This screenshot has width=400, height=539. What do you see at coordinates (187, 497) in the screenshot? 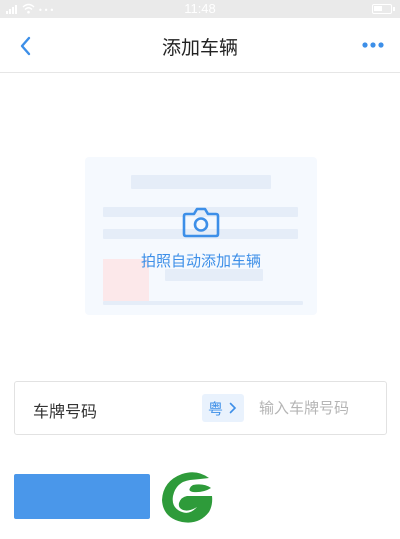
I see `leaf-logo-icon` at bounding box center [187, 497].